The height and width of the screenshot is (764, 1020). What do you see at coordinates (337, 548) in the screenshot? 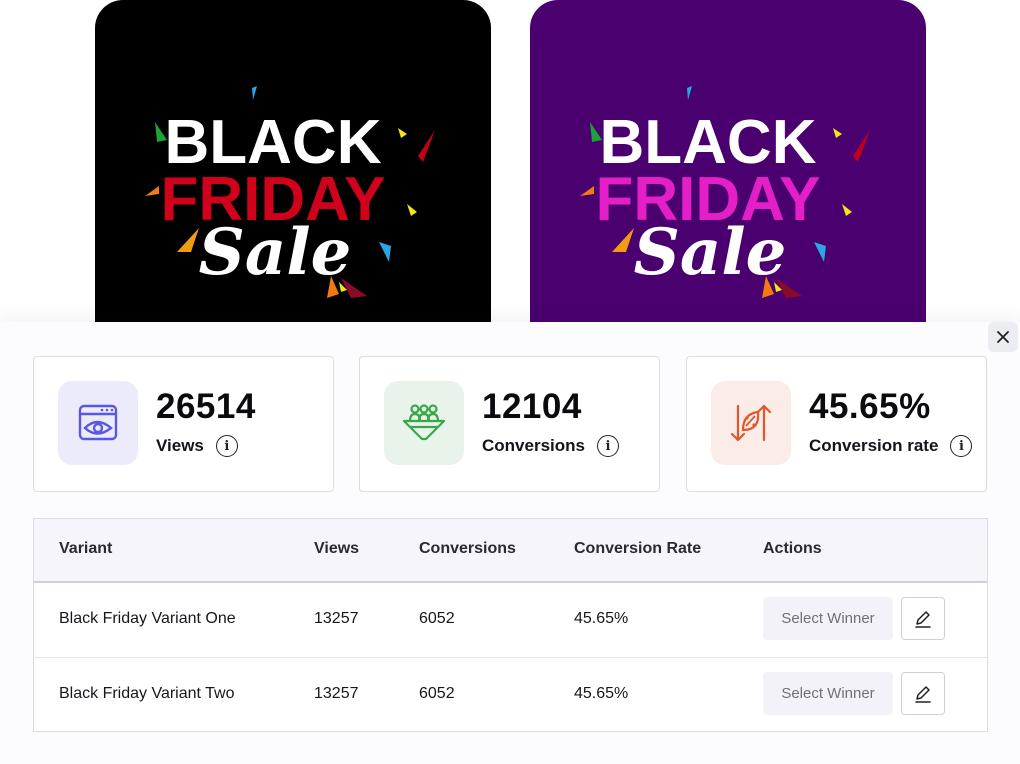
I see `header-views: Views` at bounding box center [337, 548].